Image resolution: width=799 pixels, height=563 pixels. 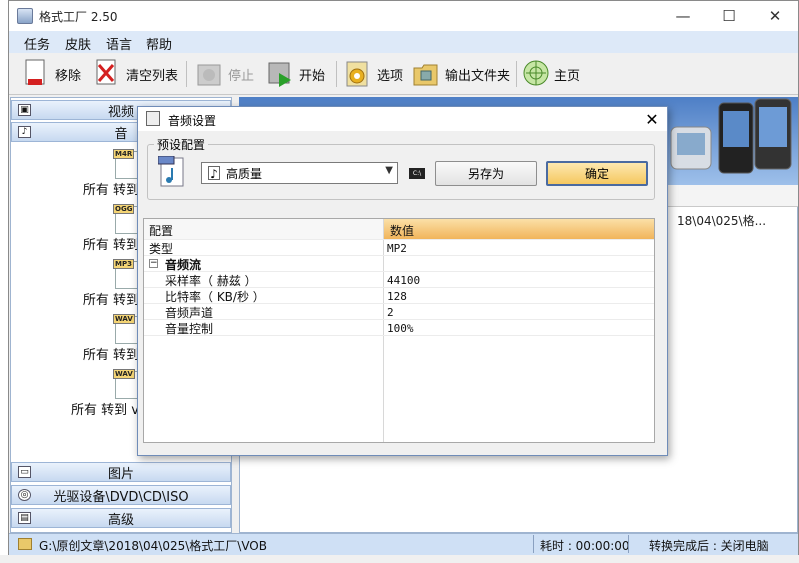 I want to click on maximize-button: ☐, so click(x=729, y=16).